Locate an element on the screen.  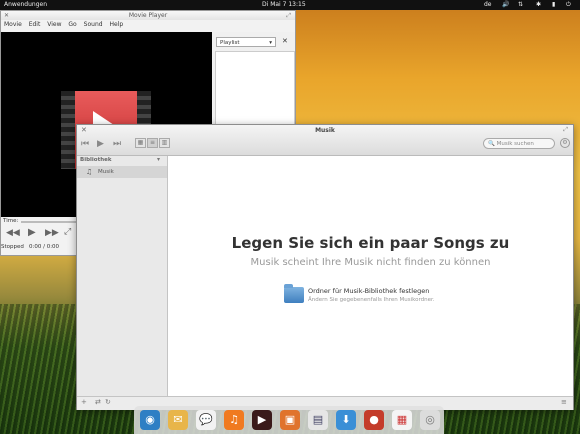
menu-go: Go is located at coordinates (72, 24).